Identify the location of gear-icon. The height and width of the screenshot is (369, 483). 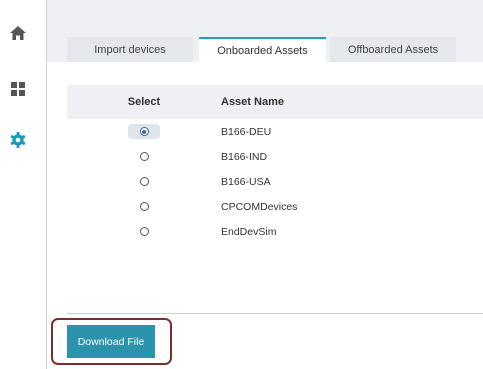
(18, 140).